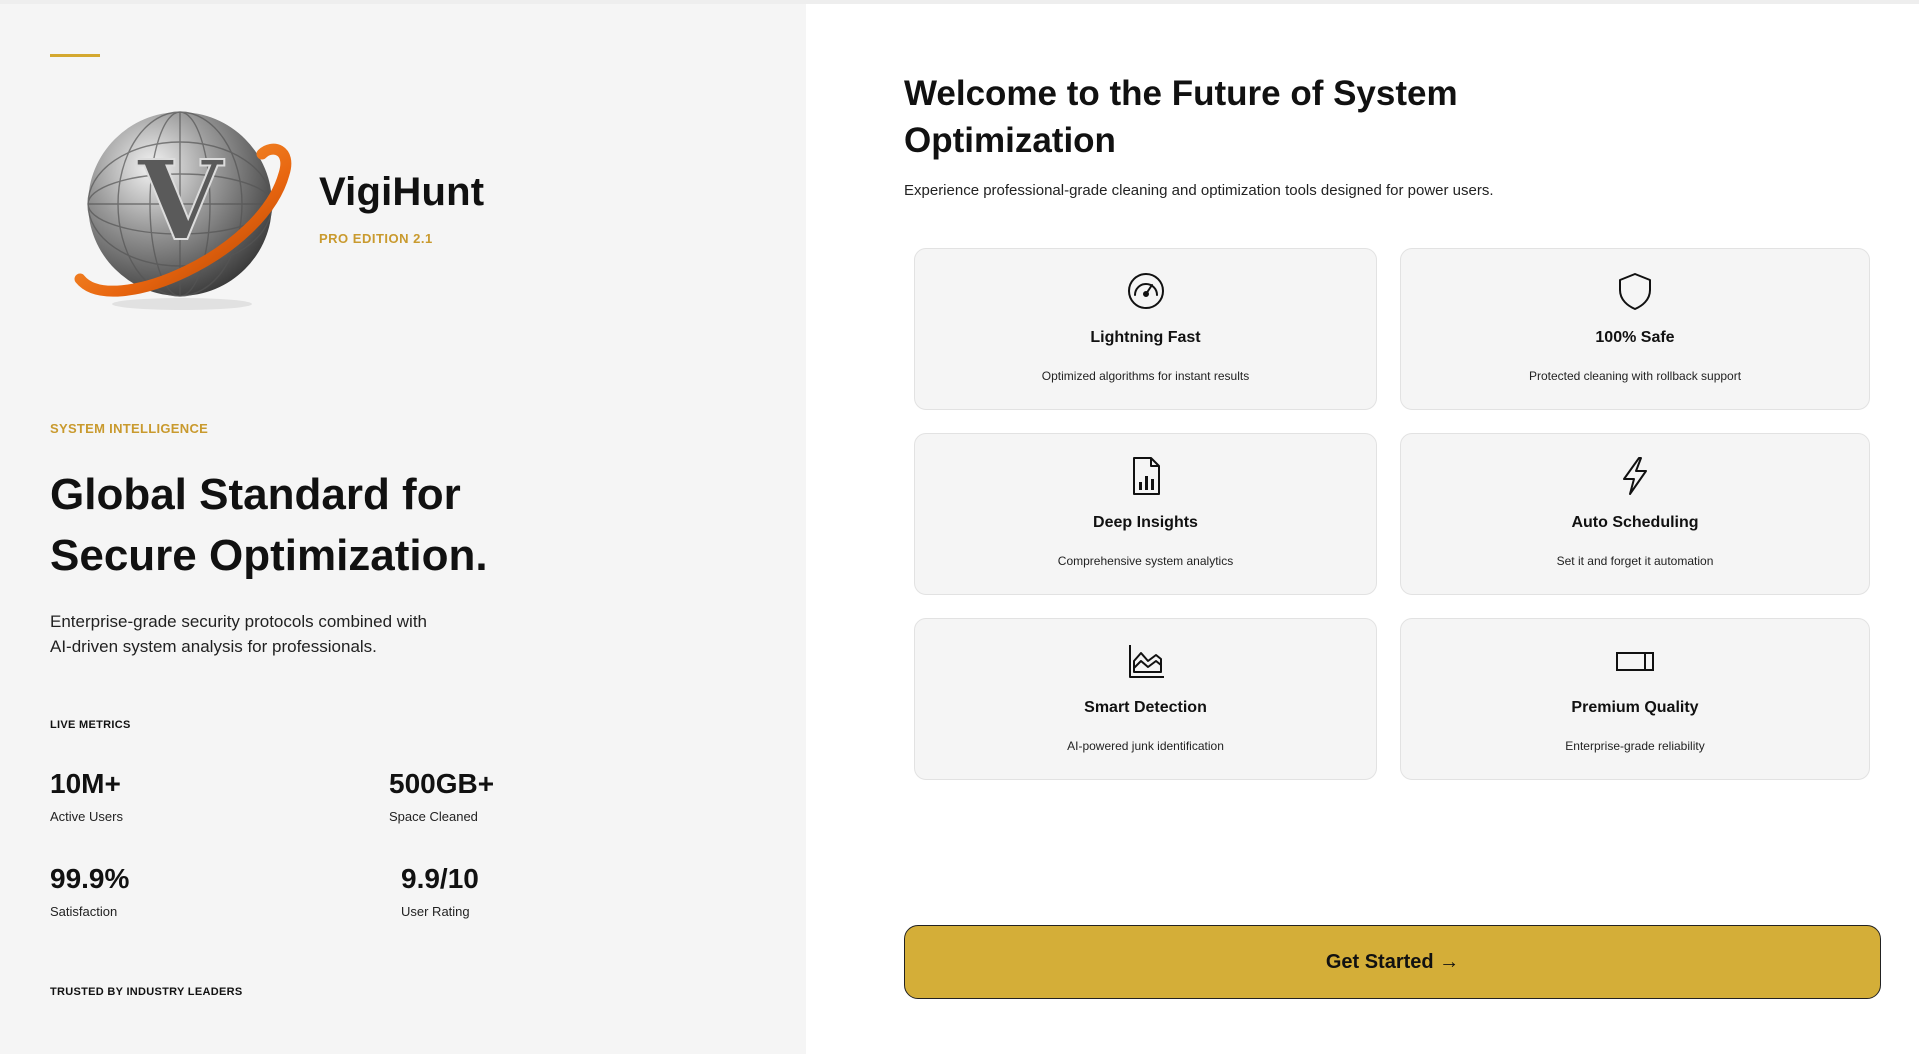  I want to click on metric-value: 500GB+, so click(442, 783).